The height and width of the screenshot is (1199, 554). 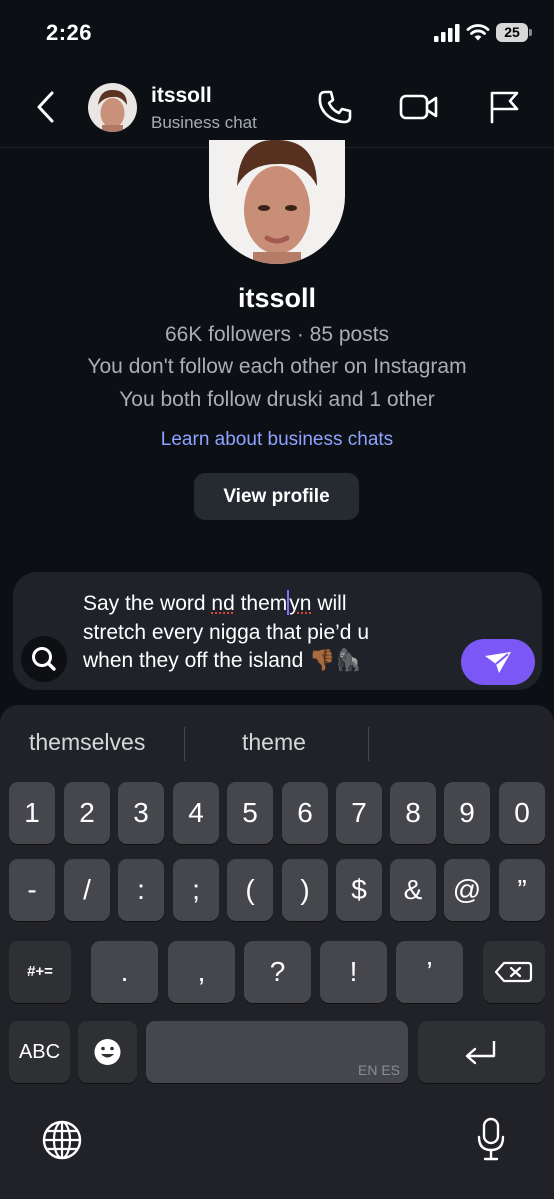 I want to click on misspelled-word: nd, so click(x=223, y=603).